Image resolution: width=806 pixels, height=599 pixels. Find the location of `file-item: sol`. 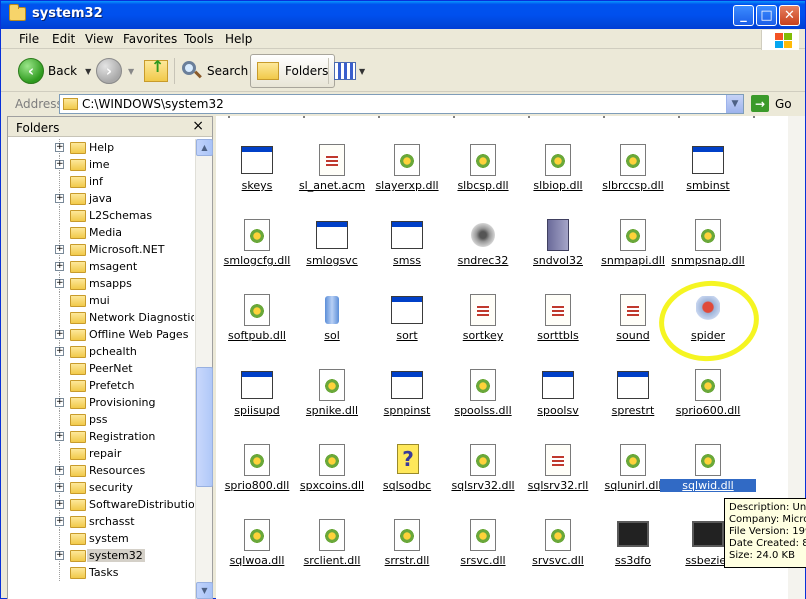

file-item: sol is located at coordinates (332, 326).